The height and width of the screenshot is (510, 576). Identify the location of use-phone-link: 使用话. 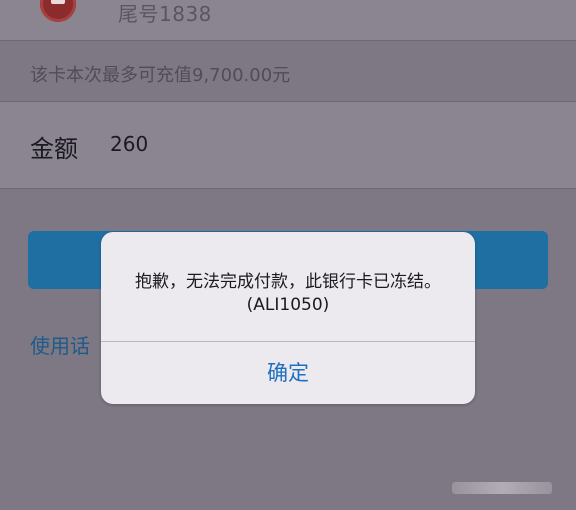
(60, 344).